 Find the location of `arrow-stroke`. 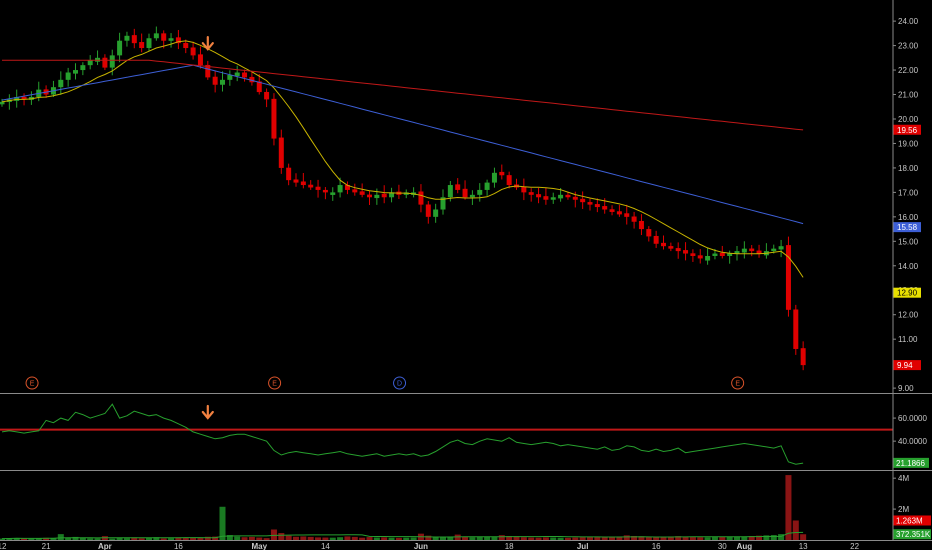

arrow-stroke is located at coordinates (207, 412).